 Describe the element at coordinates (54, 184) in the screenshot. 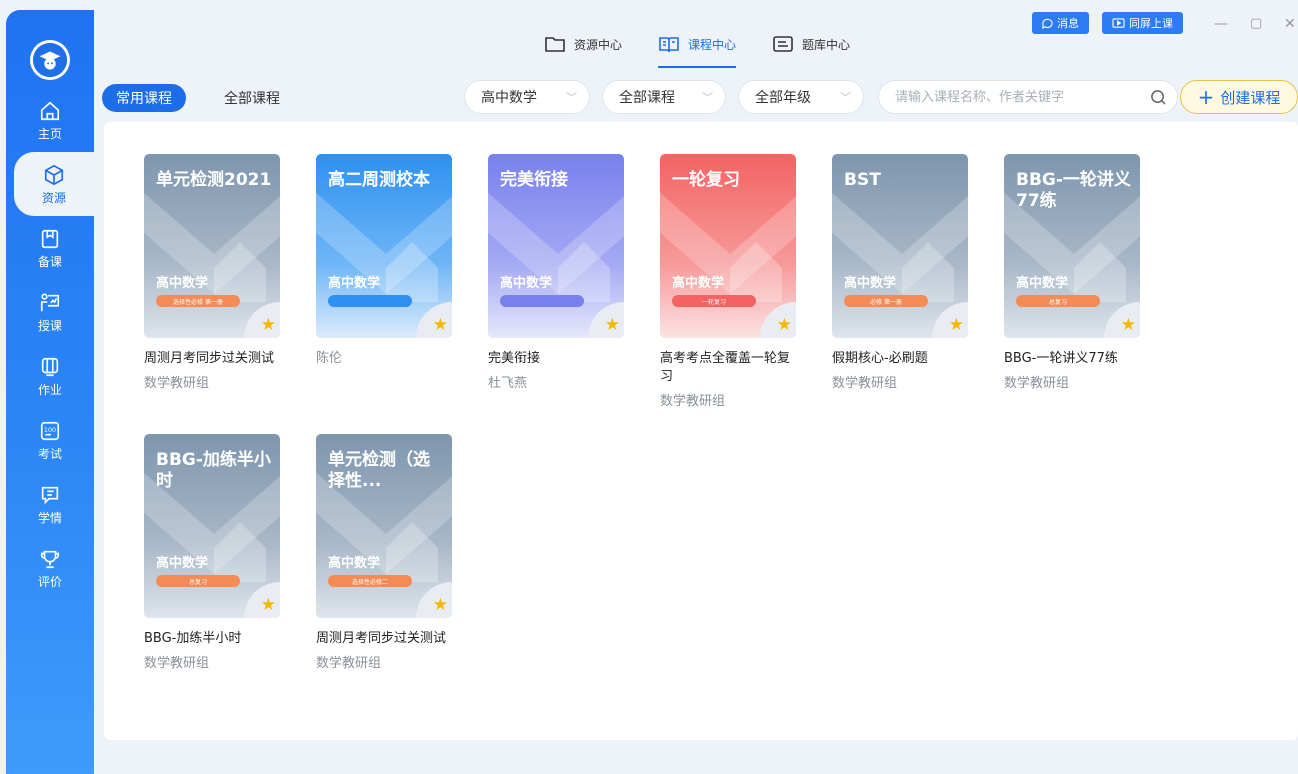

I see `sidebar-item-resource: 资源` at that location.